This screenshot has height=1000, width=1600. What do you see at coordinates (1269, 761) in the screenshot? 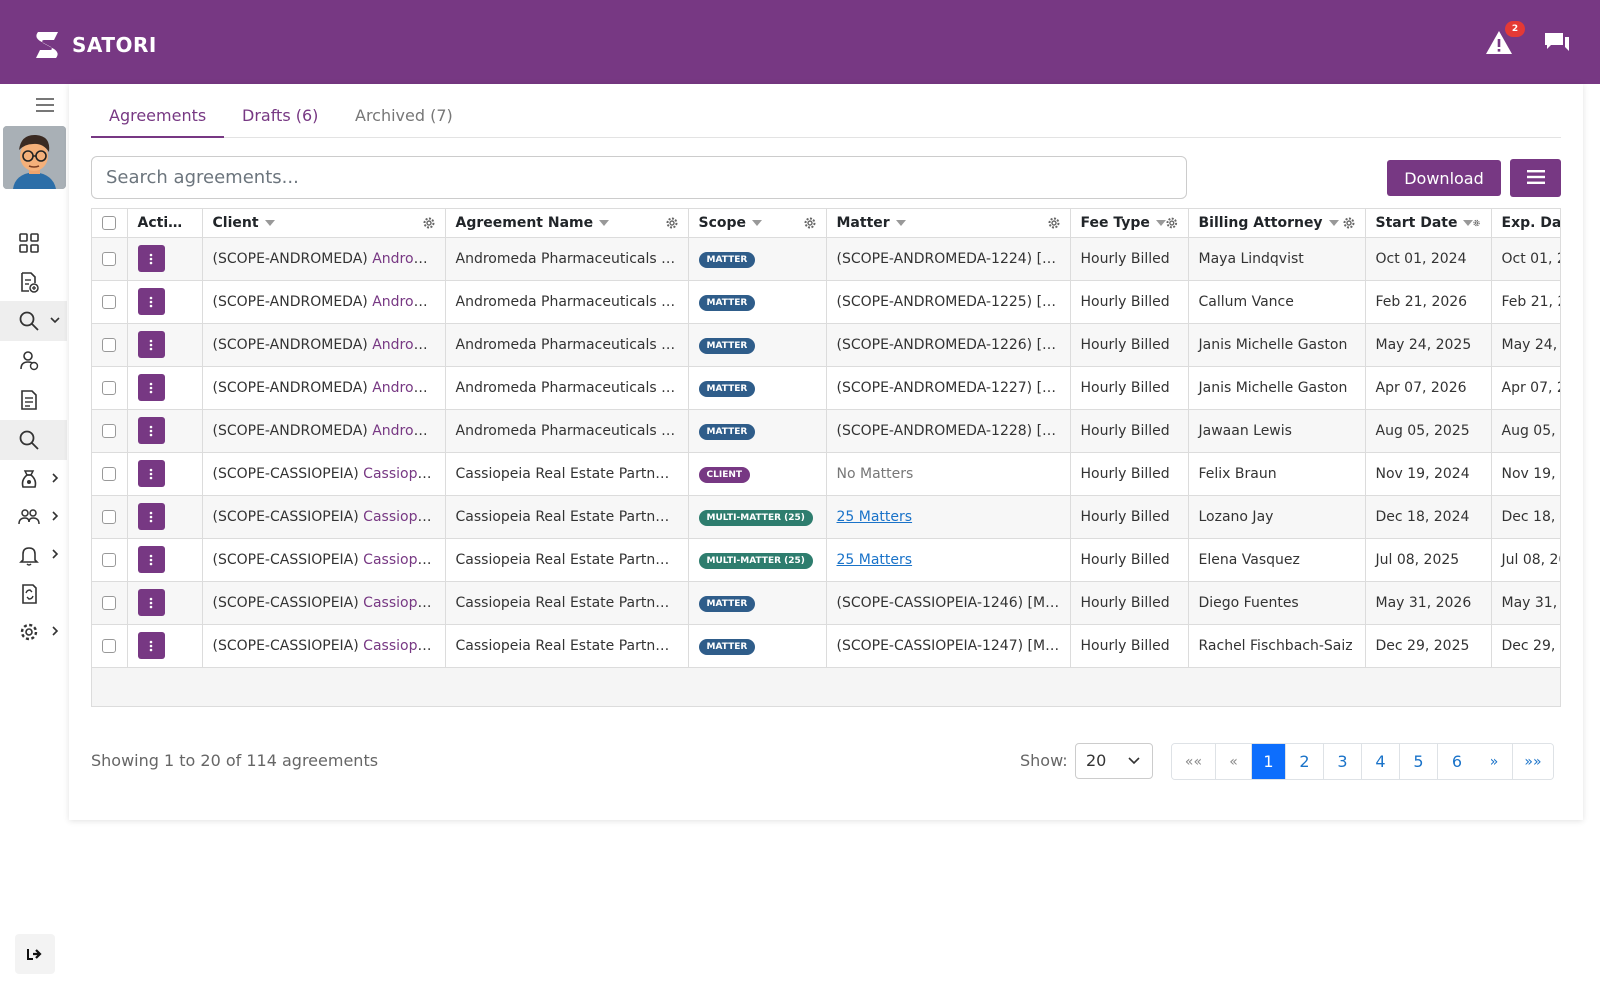
I see `page-1-button: 1` at bounding box center [1269, 761].